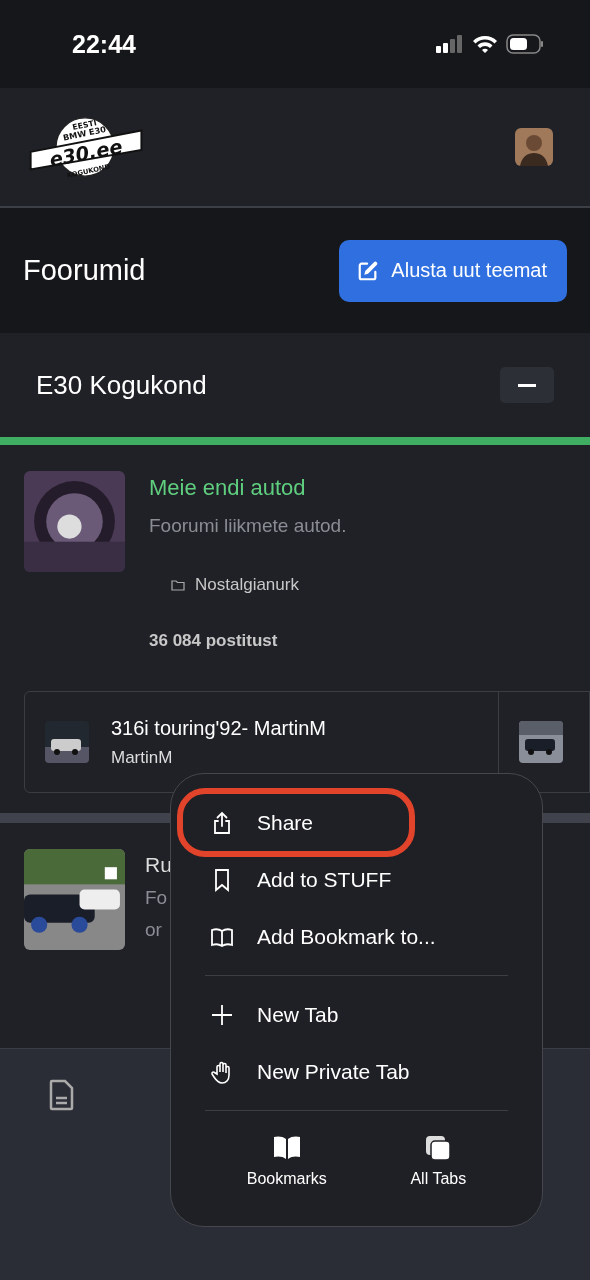 This screenshot has width=590, height=1280. What do you see at coordinates (154, 930) in the screenshot?
I see `forum-description: or` at bounding box center [154, 930].